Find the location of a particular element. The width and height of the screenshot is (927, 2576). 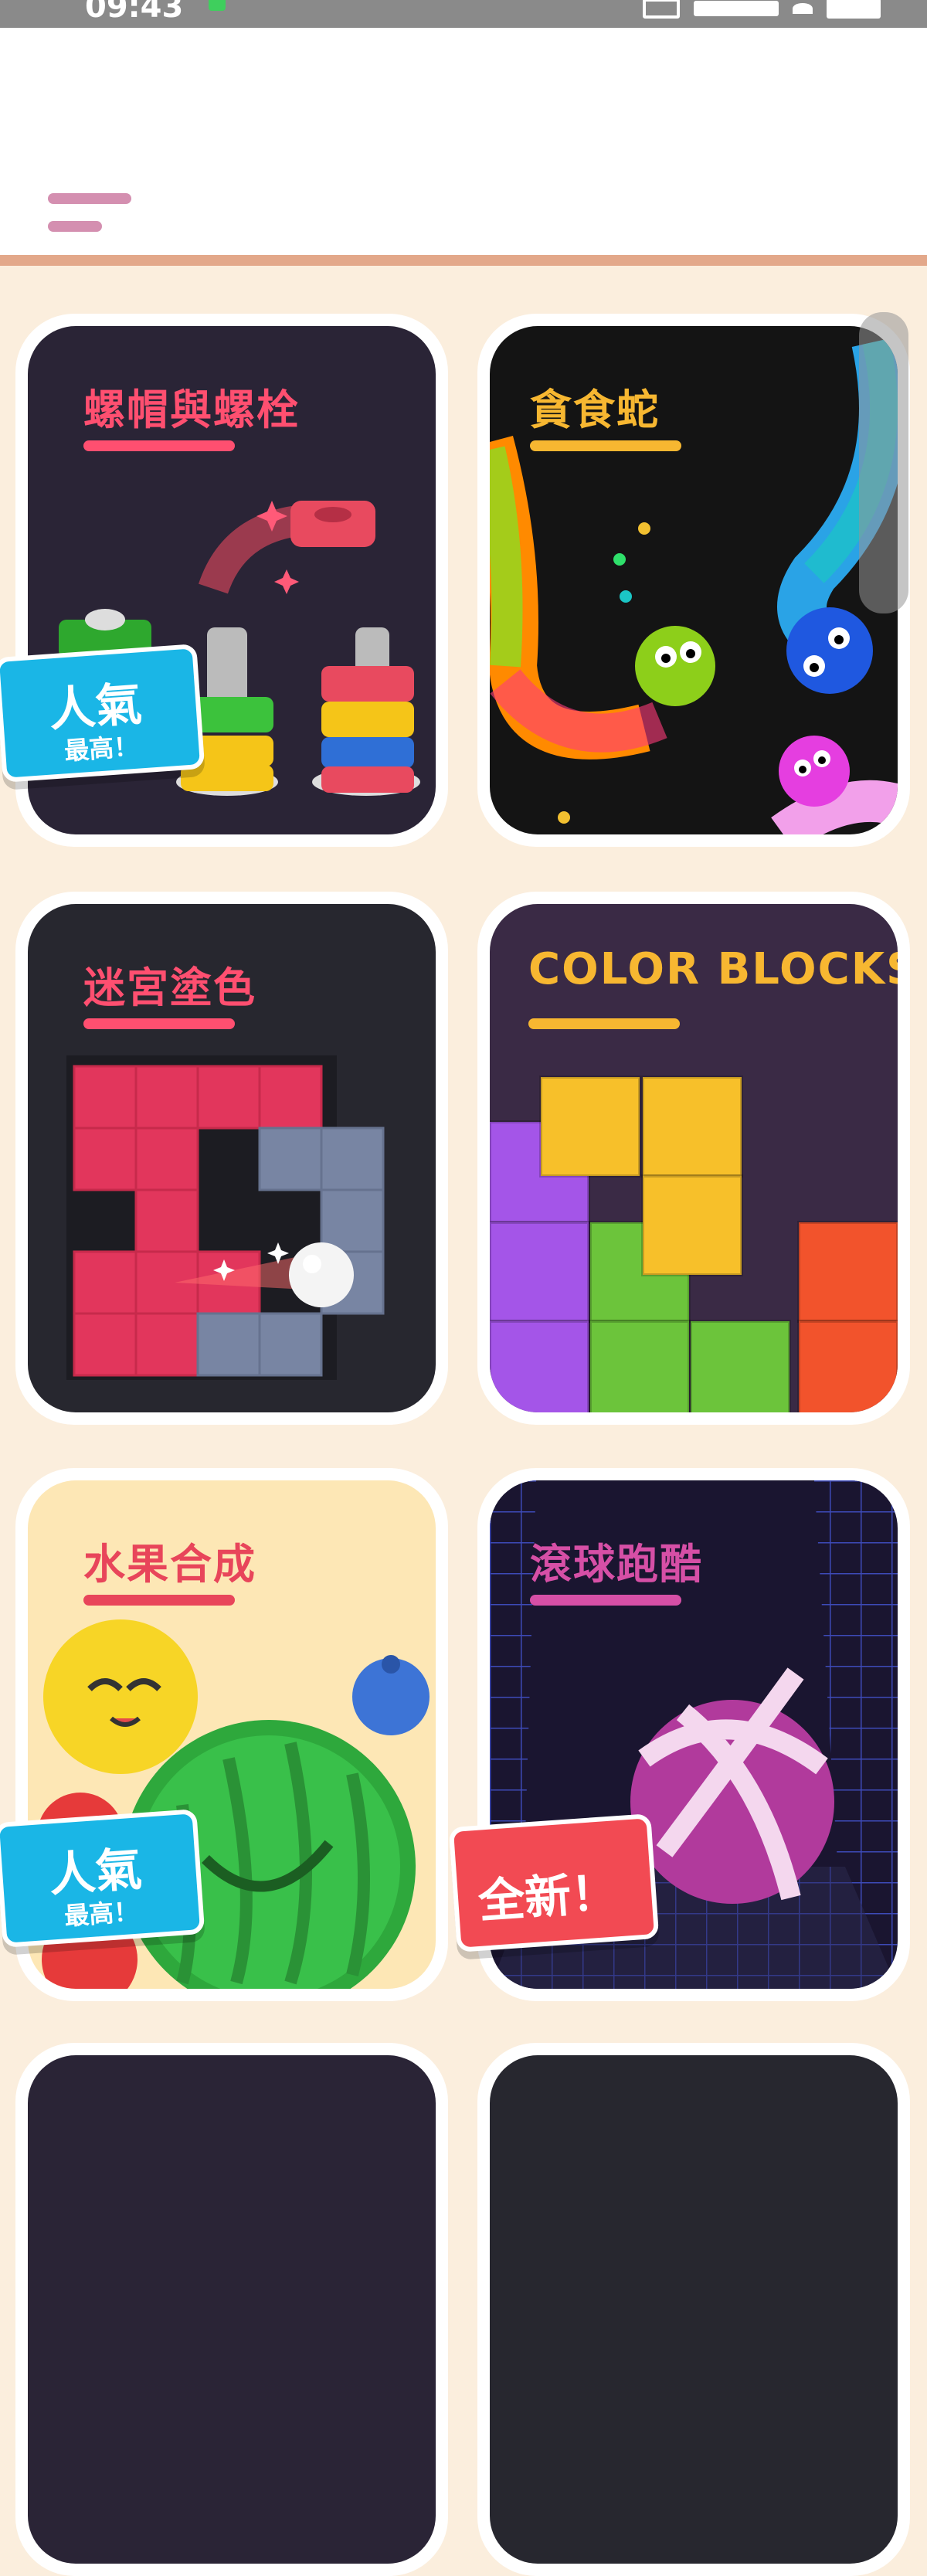

game-card-fruit-merge: 水果合成 人氣 最高！ is located at coordinates (224, 1734).